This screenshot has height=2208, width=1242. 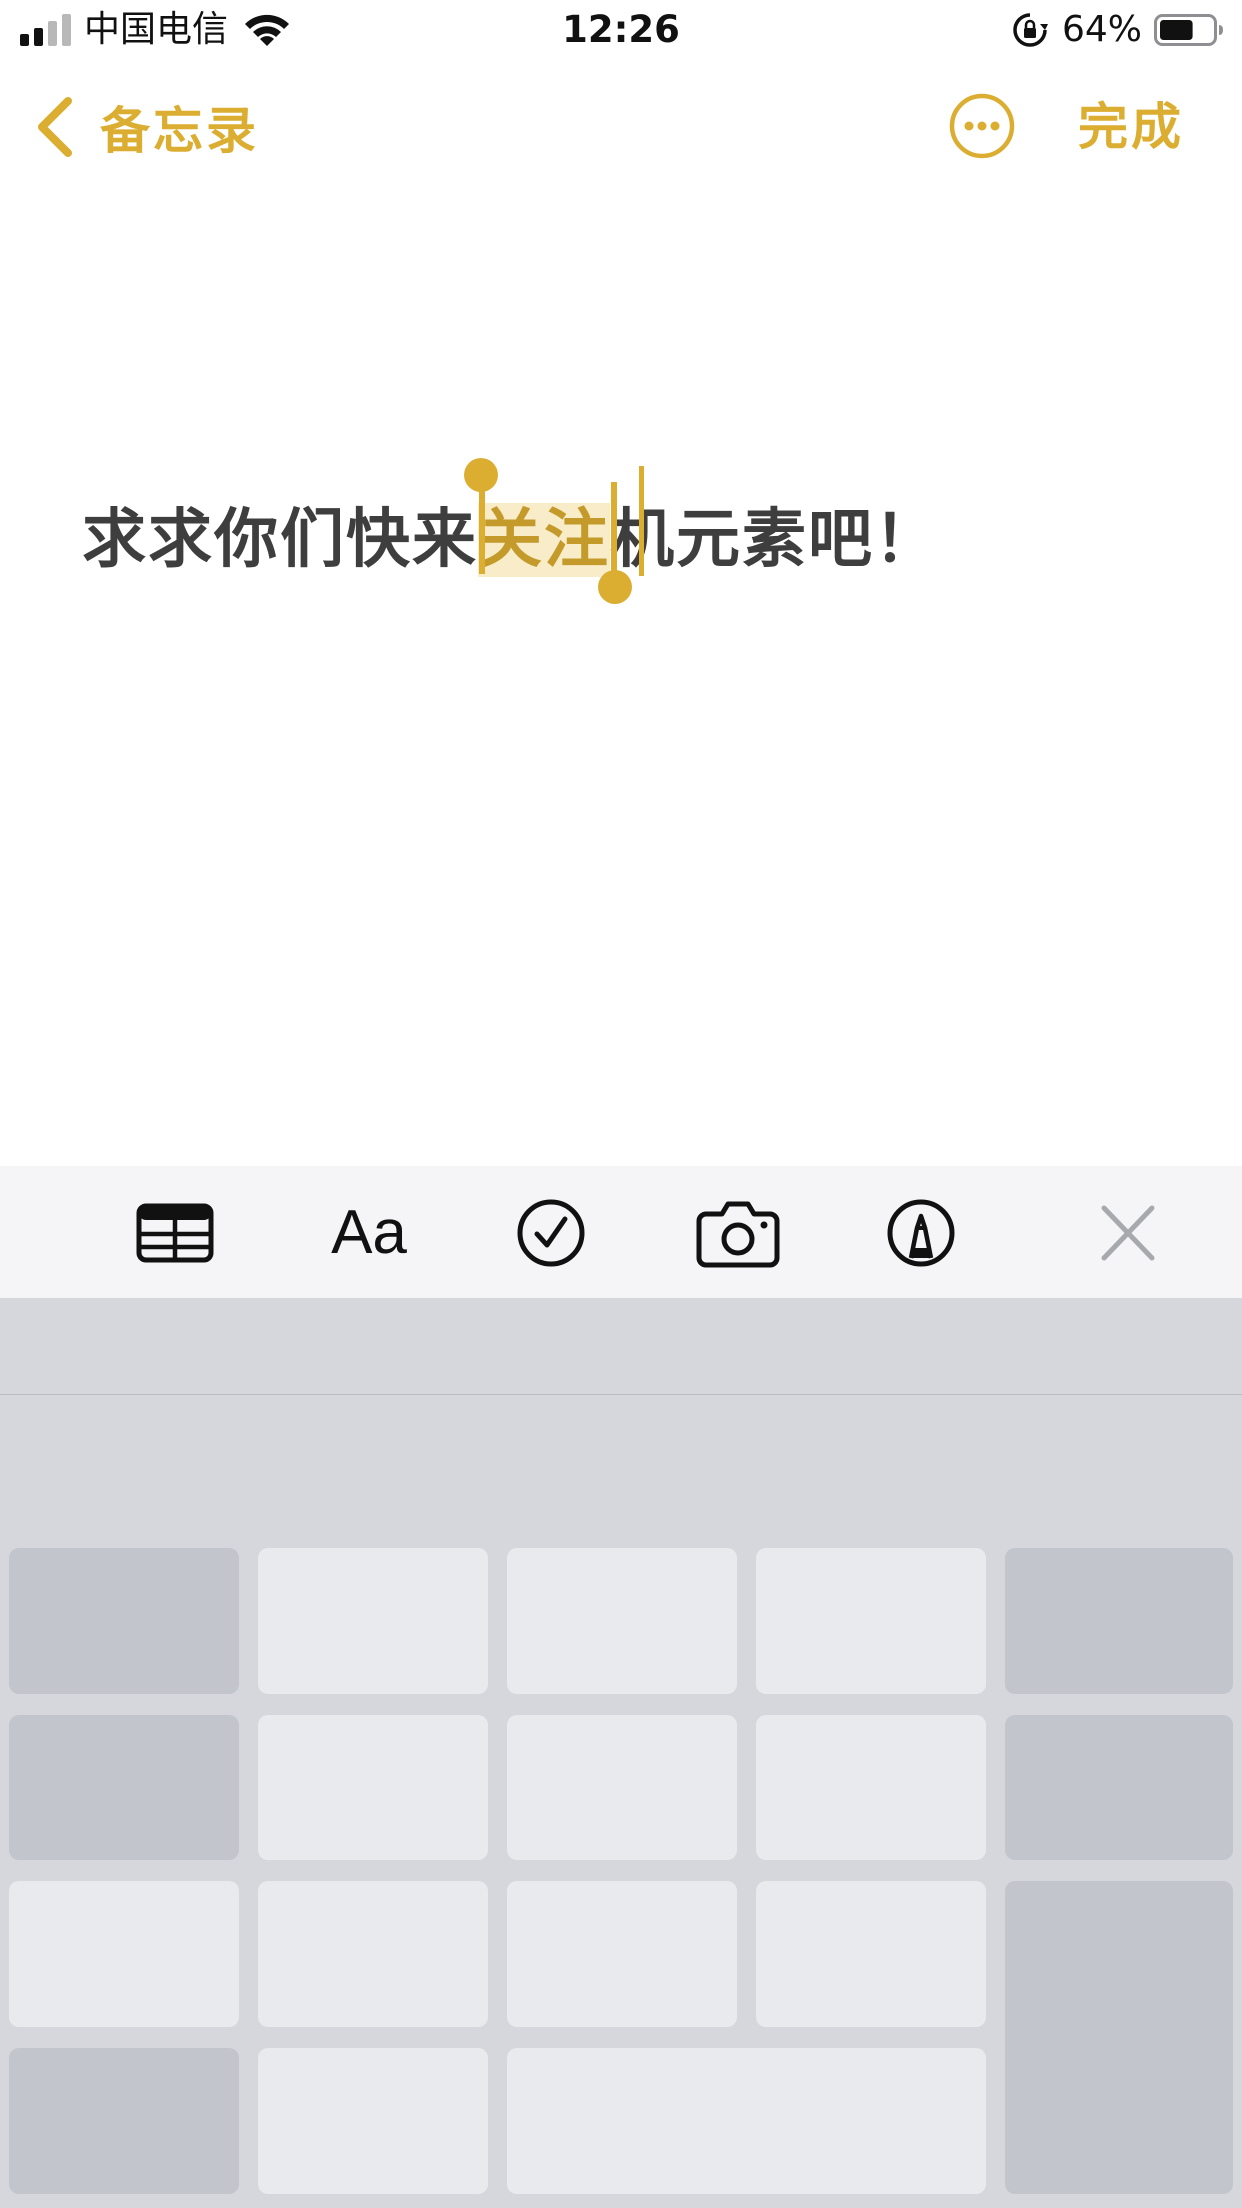 I want to click on back-button: 备忘录, so click(x=146, y=127).